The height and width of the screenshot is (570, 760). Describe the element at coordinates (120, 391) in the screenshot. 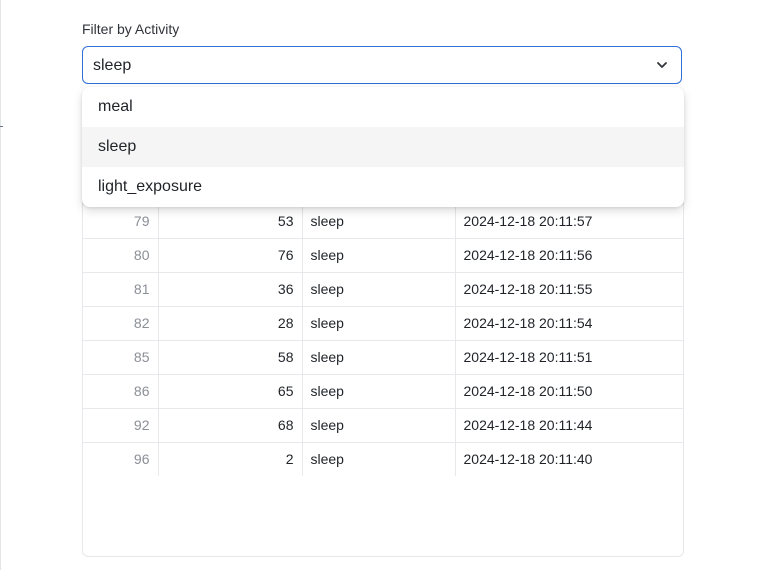

I see `row-index-cell: 86` at that location.